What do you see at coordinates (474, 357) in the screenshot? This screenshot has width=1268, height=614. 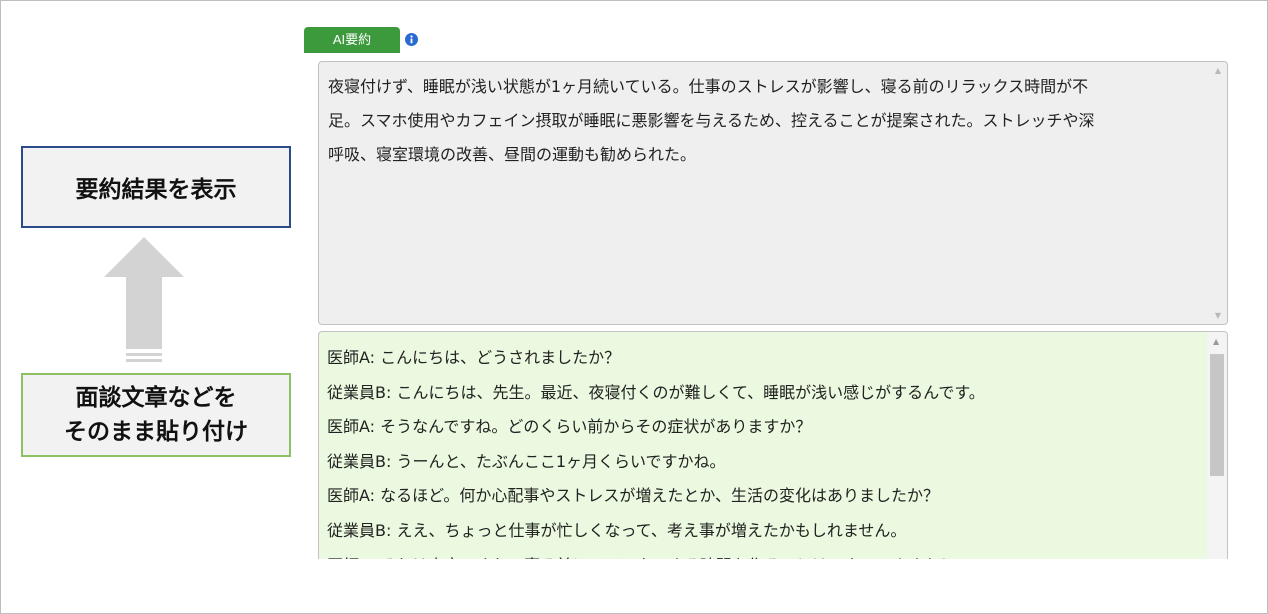 I see `dialog-line: 医師A: こんにちは、どうされましたか？` at bounding box center [474, 357].